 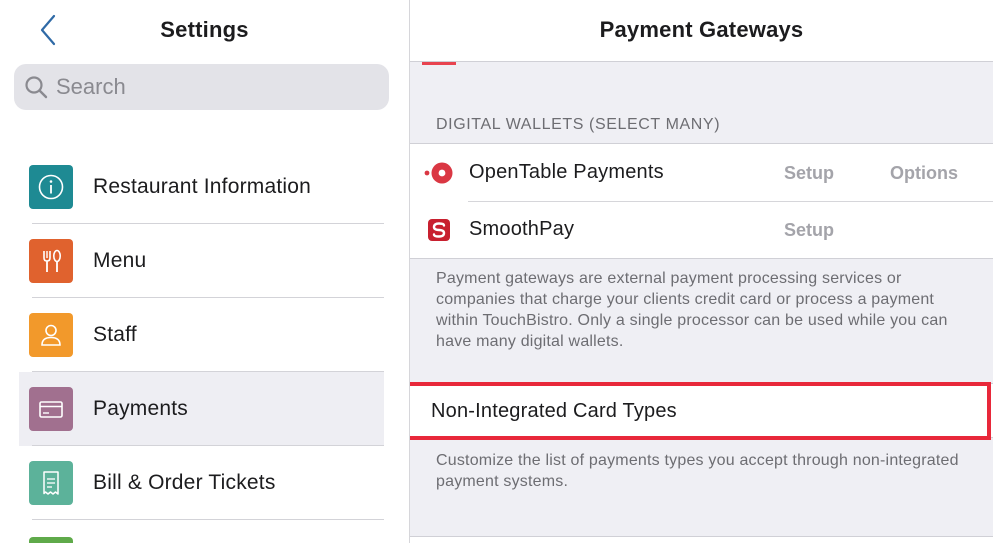 What do you see at coordinates (51, 483) in the screenshot?
I see `receipt-icon` at bounding box center [51, 483].